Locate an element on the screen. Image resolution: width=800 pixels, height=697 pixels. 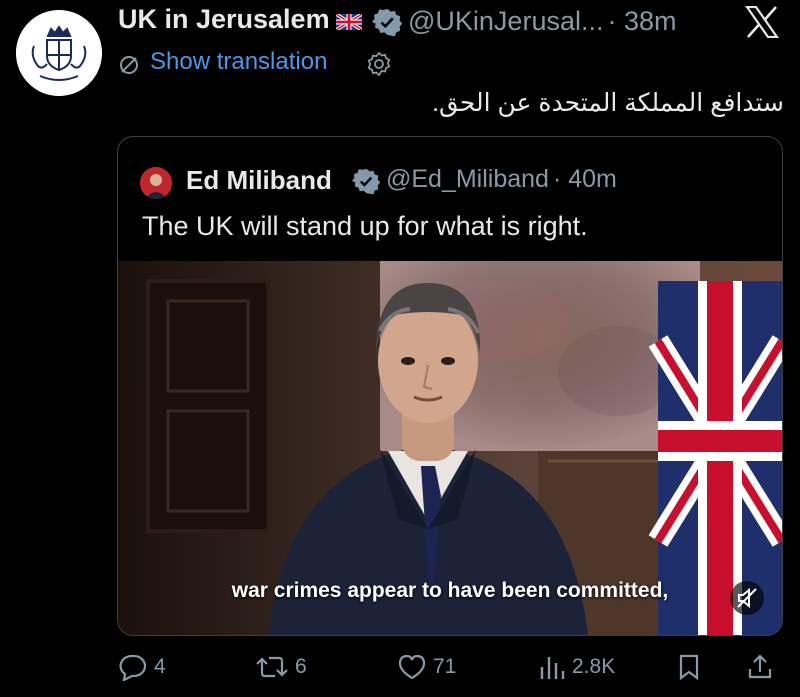
quoted-author-handle-and-time: @Ed_Miliband · 40m is located at coordinates (501, 179).